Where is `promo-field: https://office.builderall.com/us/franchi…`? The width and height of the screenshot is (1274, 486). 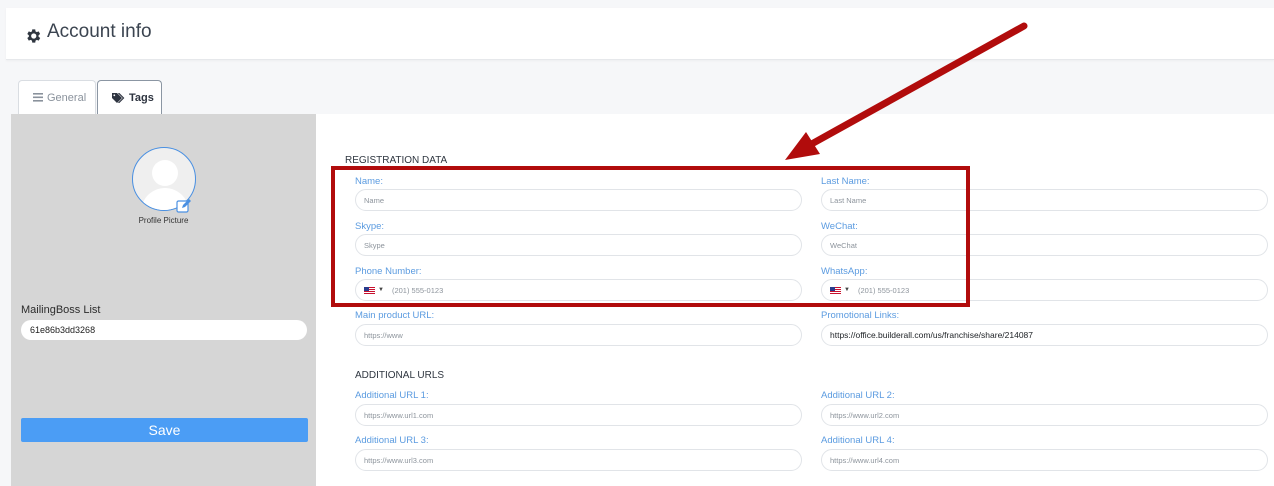
promo-field: https://office.builderall.com/us/franchi… is located at coordinates (1044, 335).